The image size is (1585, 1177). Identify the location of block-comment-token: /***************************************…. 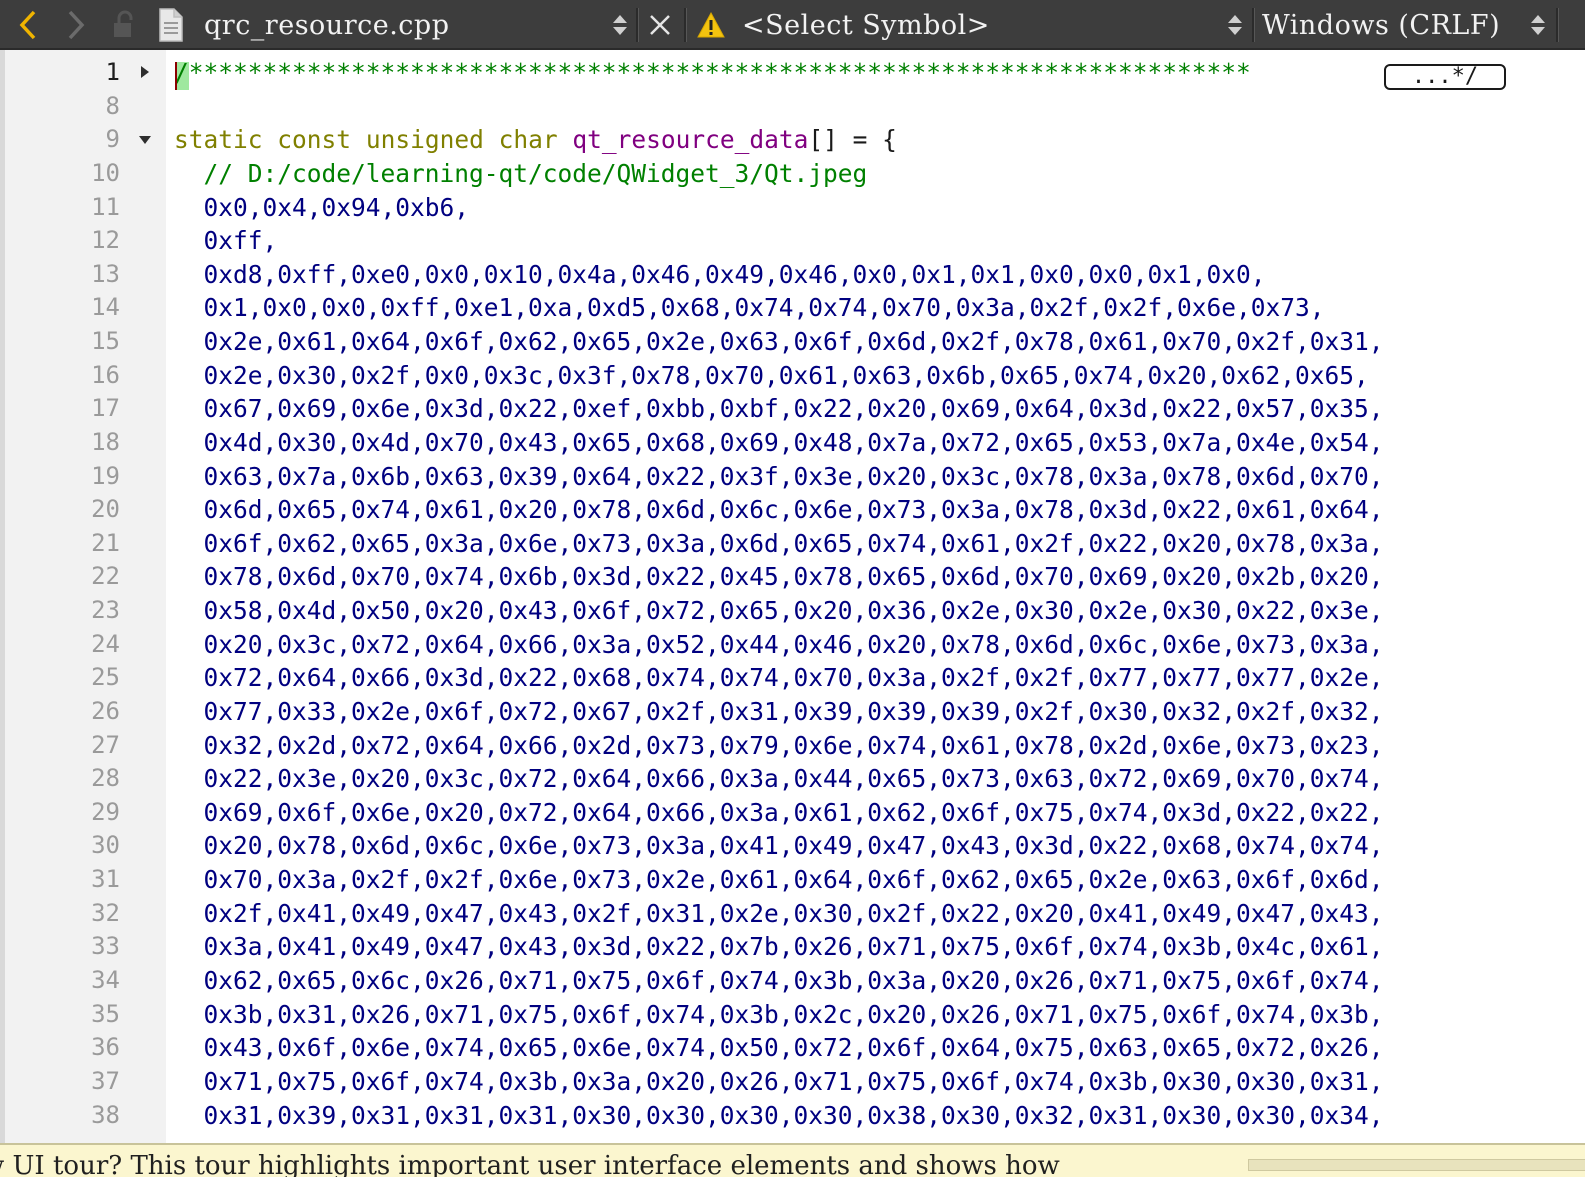
(712, 72).